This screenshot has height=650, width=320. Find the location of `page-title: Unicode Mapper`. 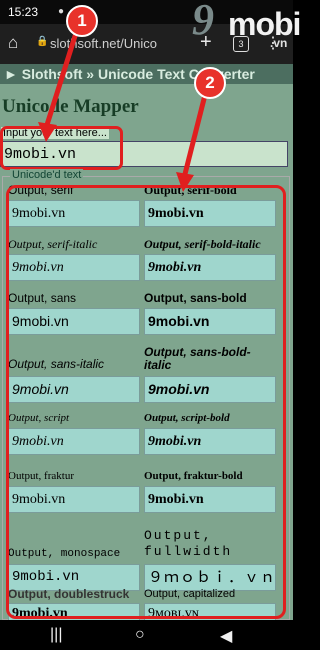

page-title: Unicode Mapper is located at coordinates (70, 106).